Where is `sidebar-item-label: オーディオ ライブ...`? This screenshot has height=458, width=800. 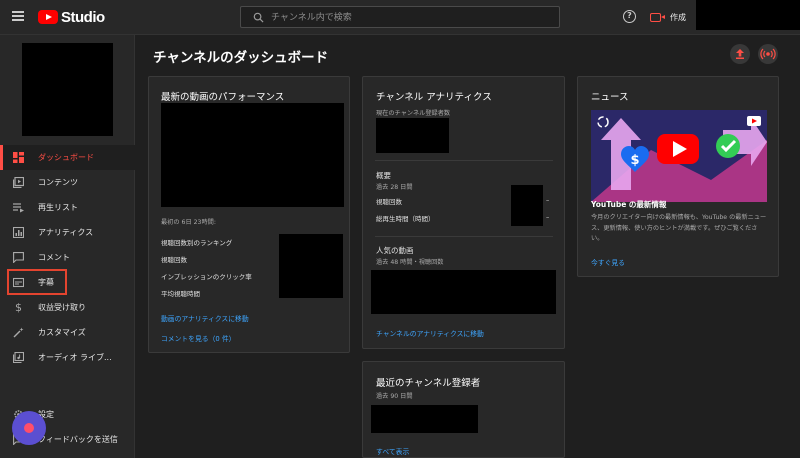
sidebar-item-label: オーディオ ライブ... is located at coordinates (75, 357).